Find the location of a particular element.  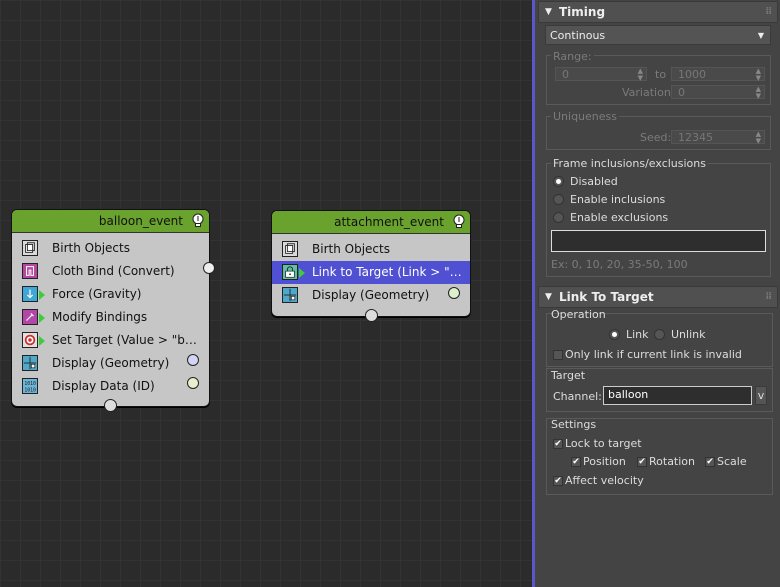

collapse-triangle-icon: ▼ is located at coordinates (548, 297).